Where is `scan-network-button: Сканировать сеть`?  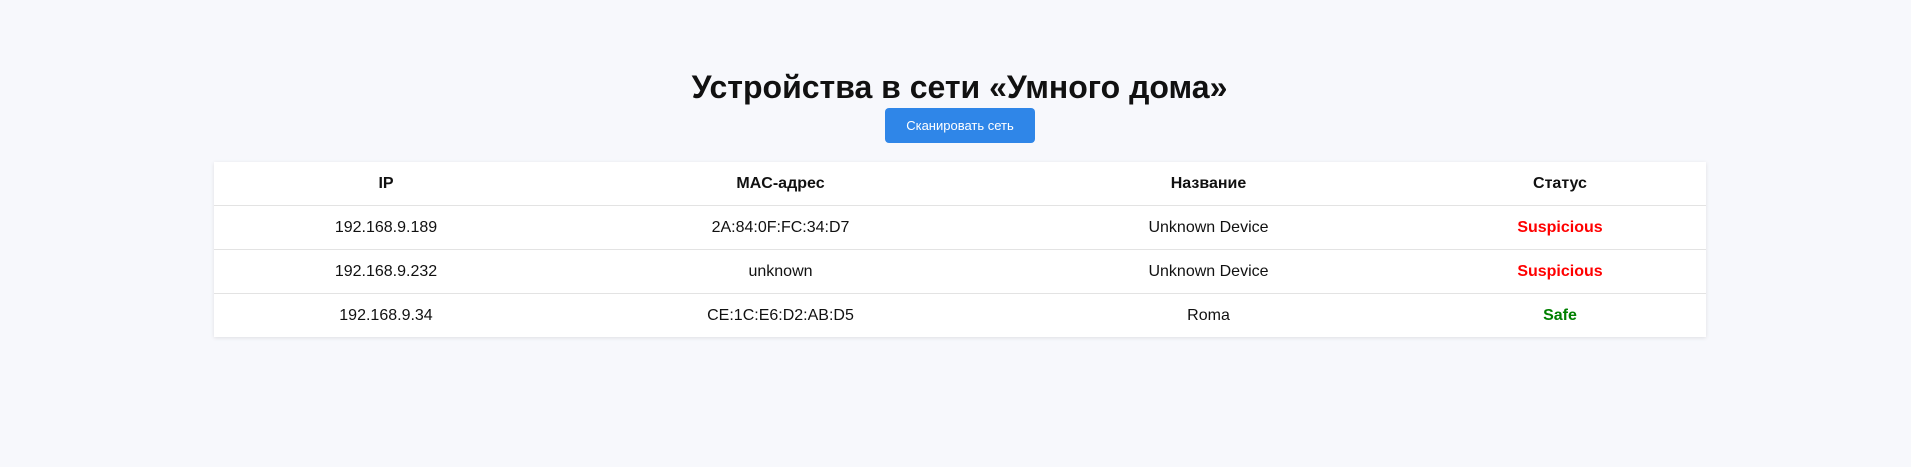
scan-network-button: Сканировать сеть is located at coordinates (960, 125).